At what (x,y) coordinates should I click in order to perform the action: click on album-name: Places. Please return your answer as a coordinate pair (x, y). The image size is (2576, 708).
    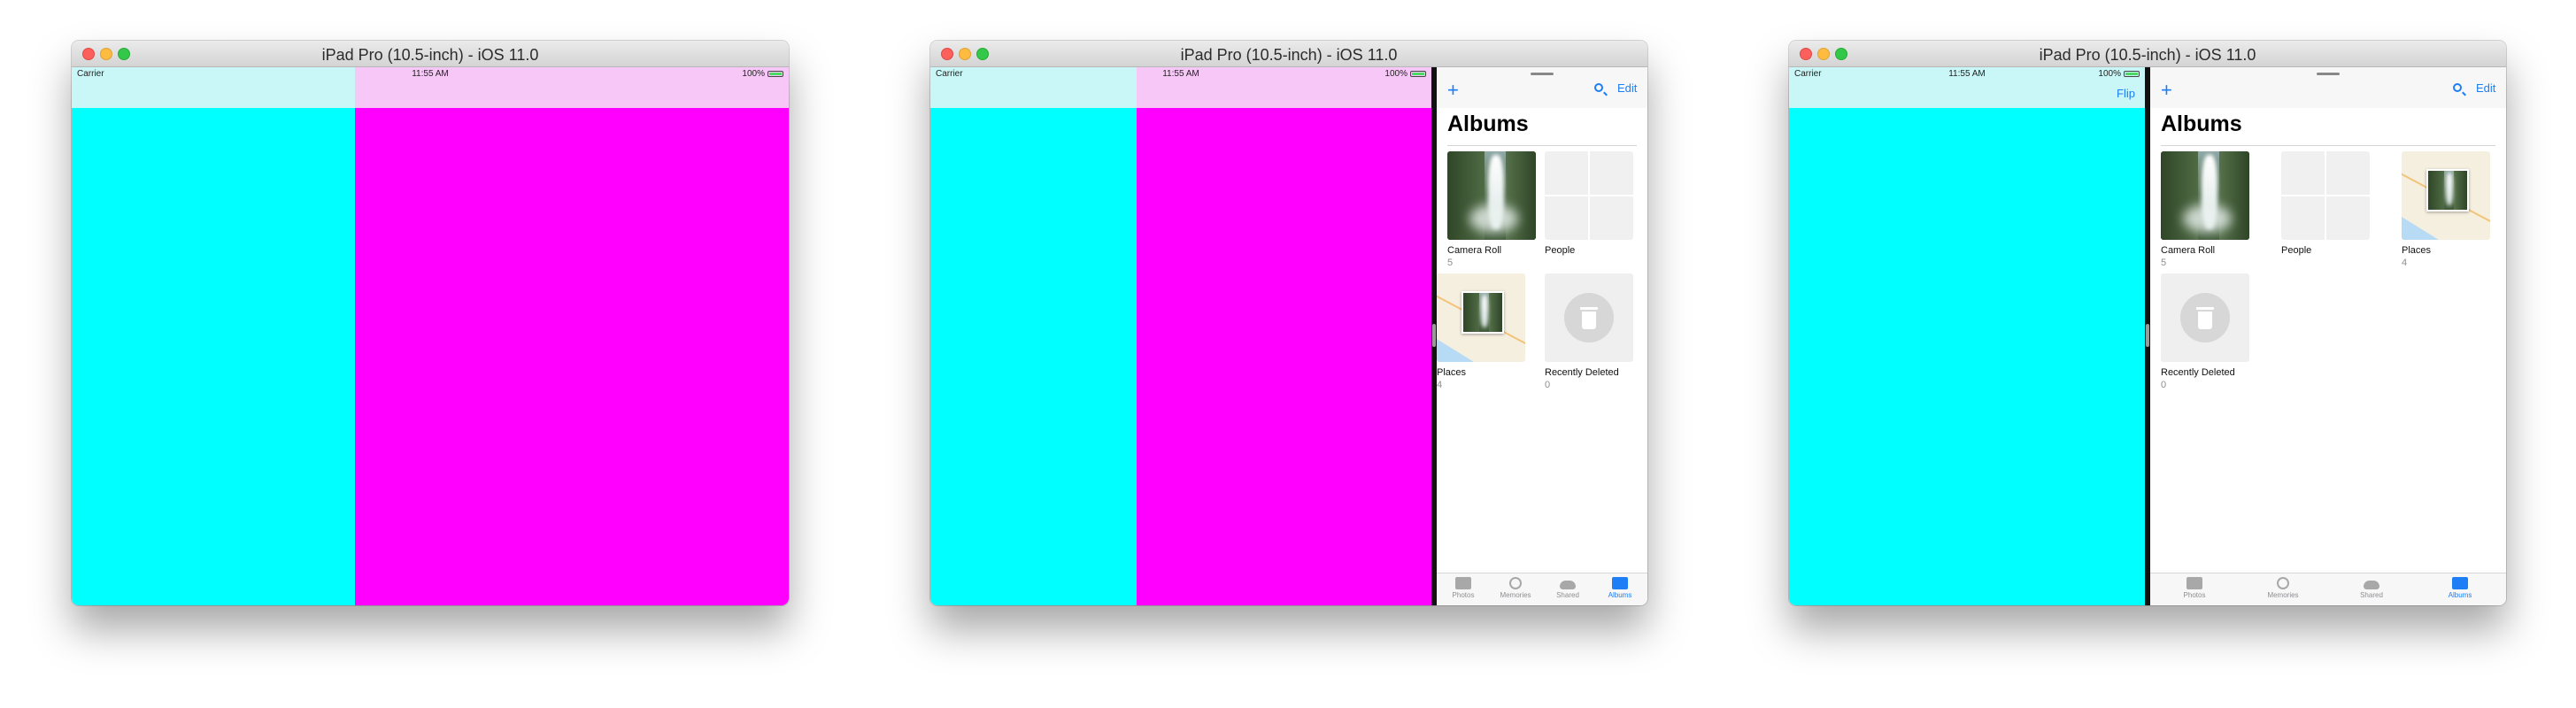
    Looking at the image, I should click on (2417, 250).